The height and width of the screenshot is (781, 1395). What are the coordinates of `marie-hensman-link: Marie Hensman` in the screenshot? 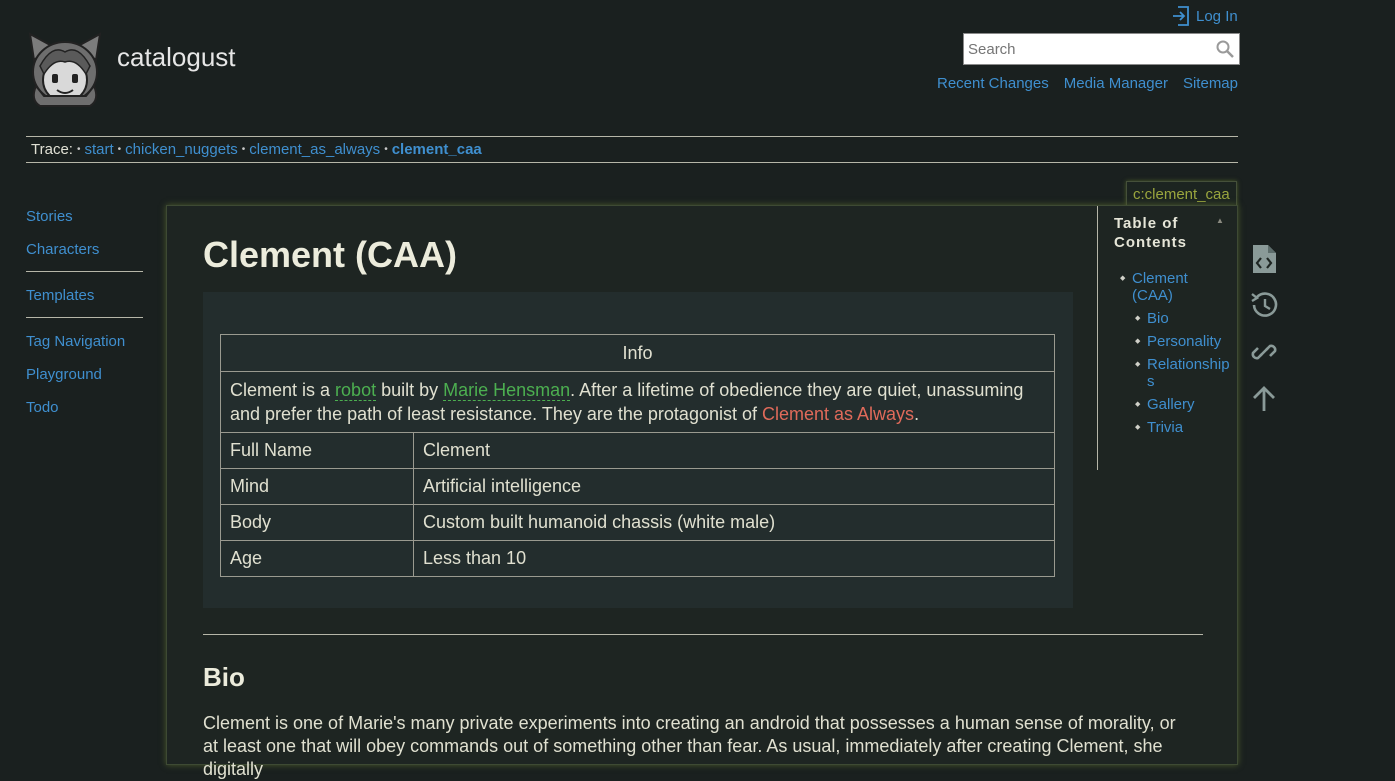 It's located at (507, 390).